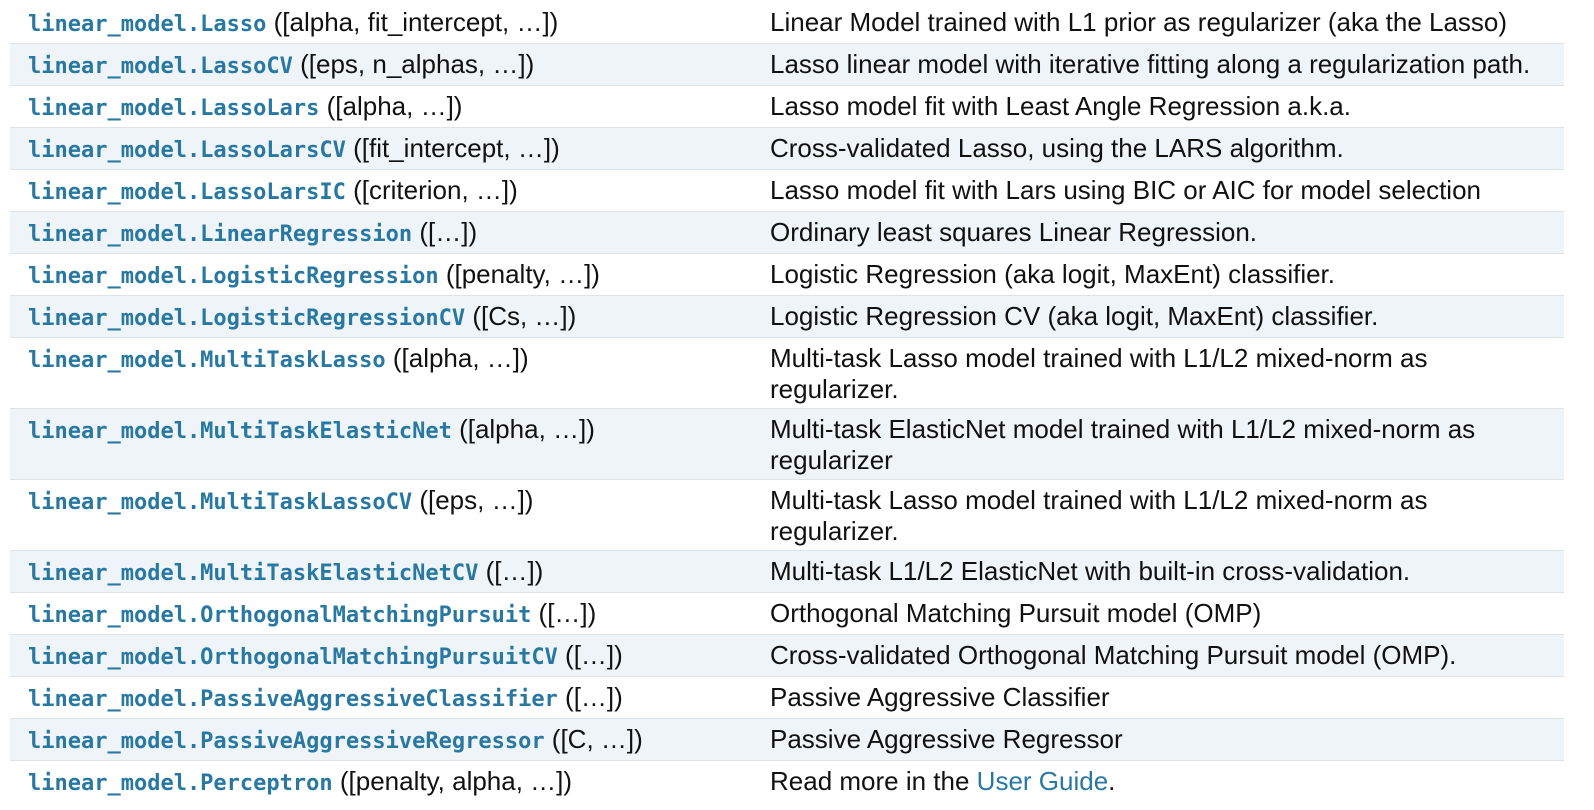  Describe the element at coordinates (207, 360) in the screenshot. I see `function-link: linear_model.MultiTaskLasso` at that location.